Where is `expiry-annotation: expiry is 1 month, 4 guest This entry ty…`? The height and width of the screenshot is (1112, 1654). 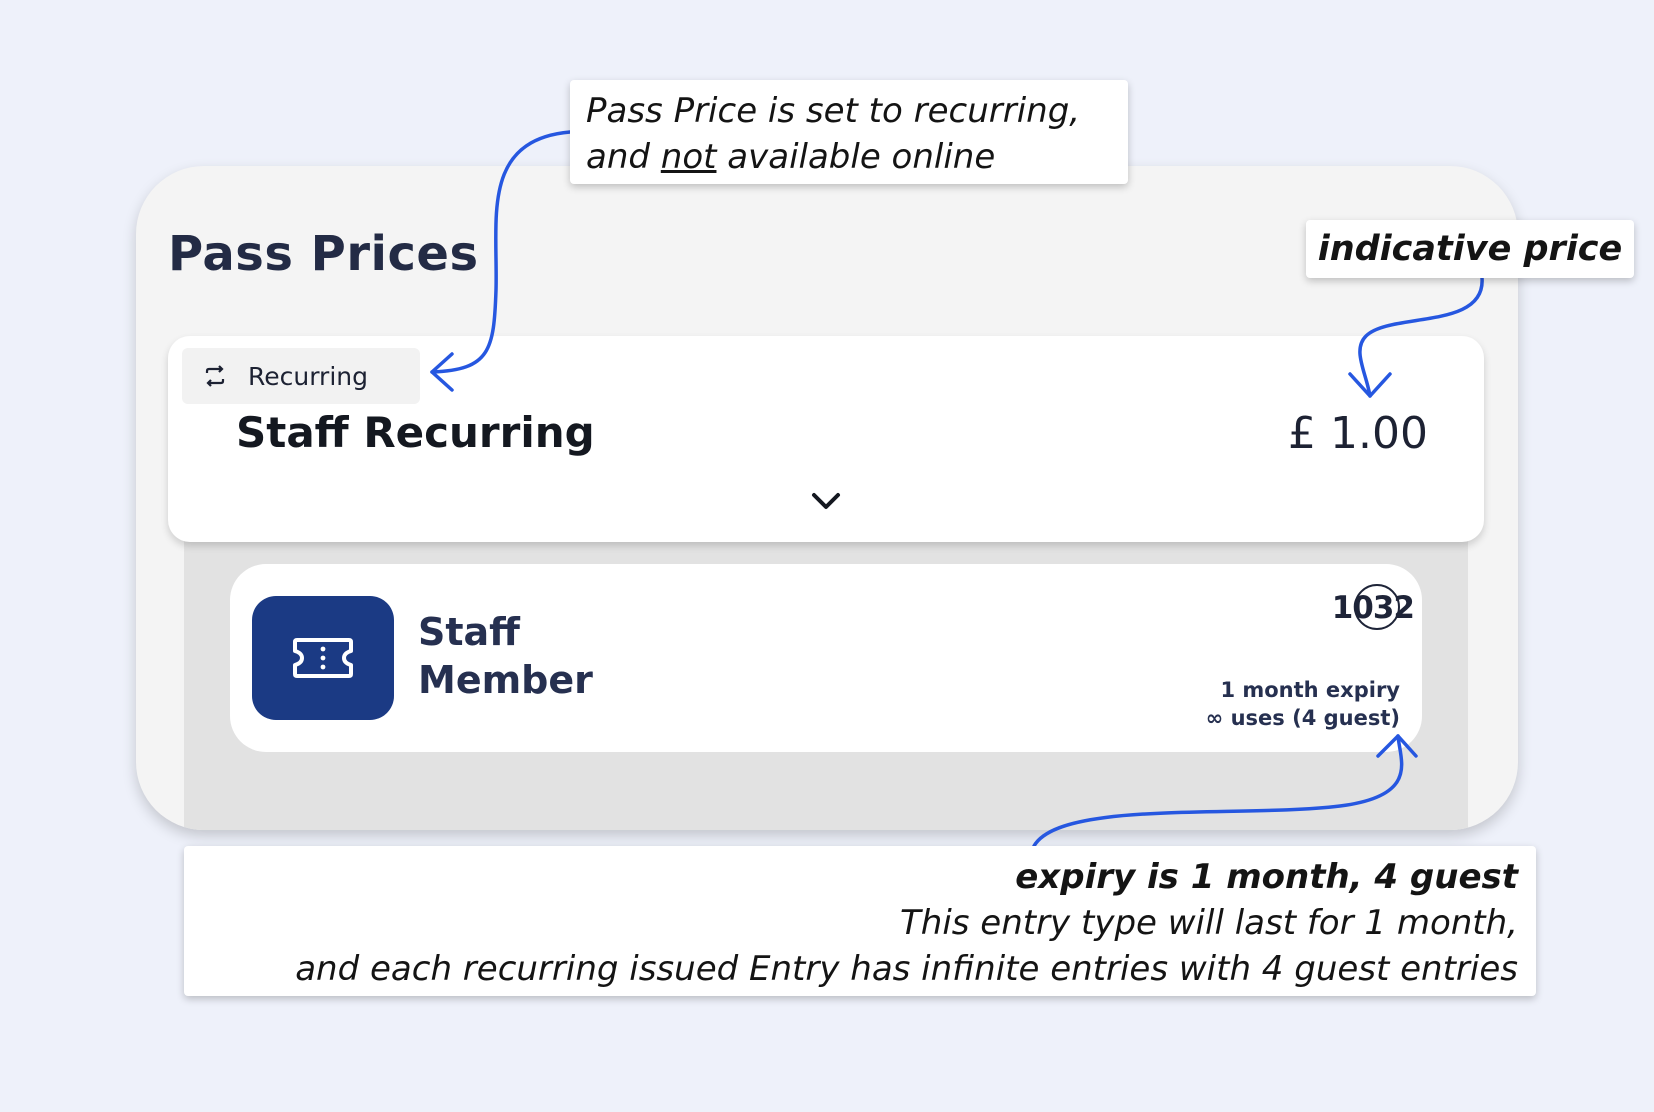
expiry-annotation: expiry is 1 month, 4 guest This entry ty… is located at coordinates (860, 921).